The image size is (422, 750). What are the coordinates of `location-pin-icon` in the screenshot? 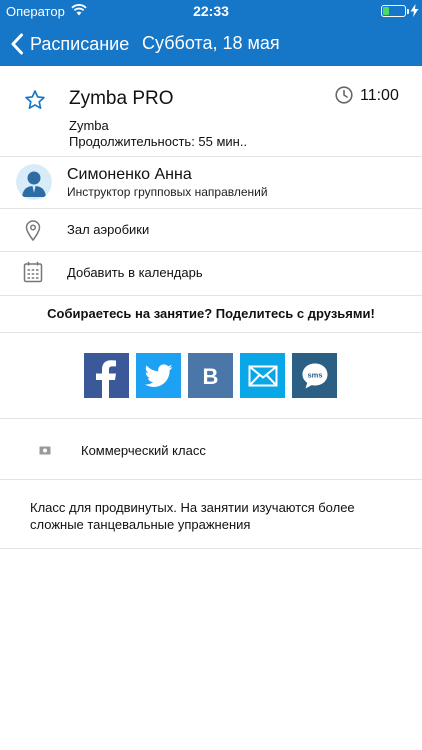 It's located at (33, 230).